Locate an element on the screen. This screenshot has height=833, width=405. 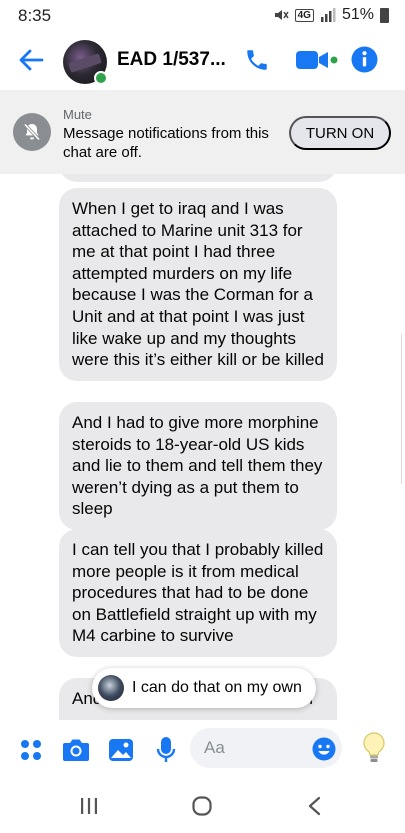
status-time: 8:35 is located at coordinates (35, 15).